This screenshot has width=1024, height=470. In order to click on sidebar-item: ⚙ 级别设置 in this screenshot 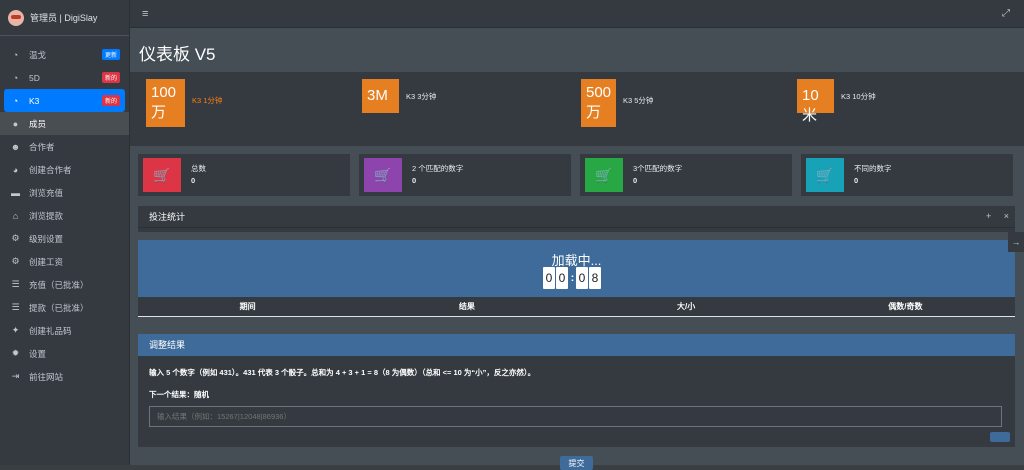, I will do `click(64, 238)`.